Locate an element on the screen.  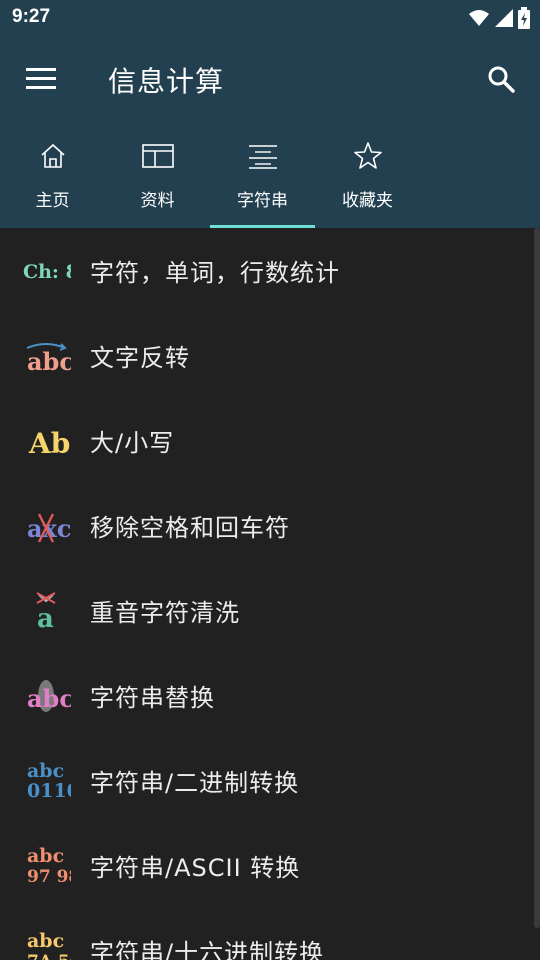
list-item-accent-clean: a 重音字符清洗 is located at coordinates (265, 610).